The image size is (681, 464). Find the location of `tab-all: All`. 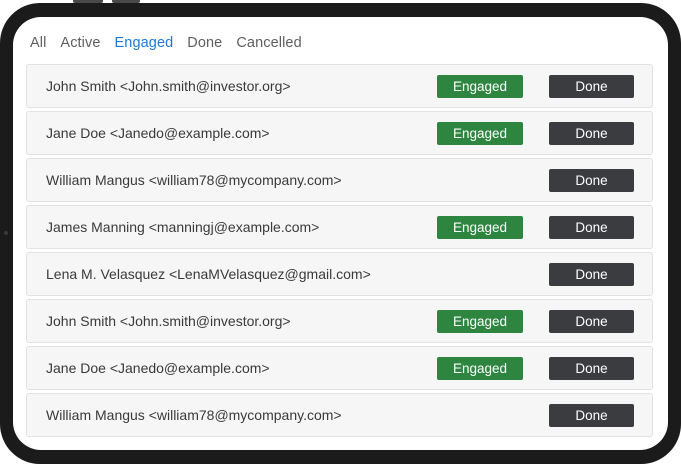

tab-all: All is located at coordinates (38, 43).